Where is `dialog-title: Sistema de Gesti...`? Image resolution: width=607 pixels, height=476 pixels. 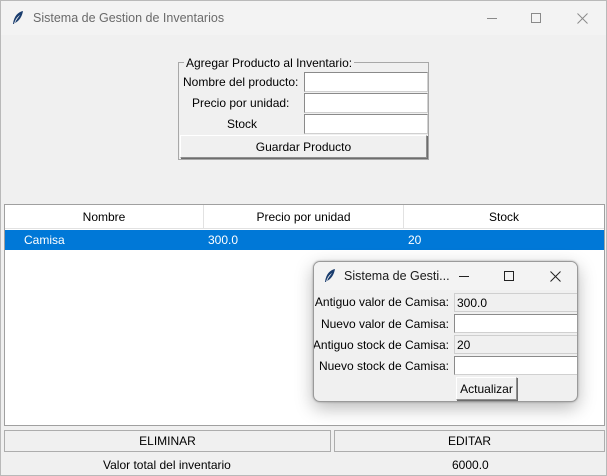
dialog-title: Sistema de Gesti... is located at coordinates (397, 276).